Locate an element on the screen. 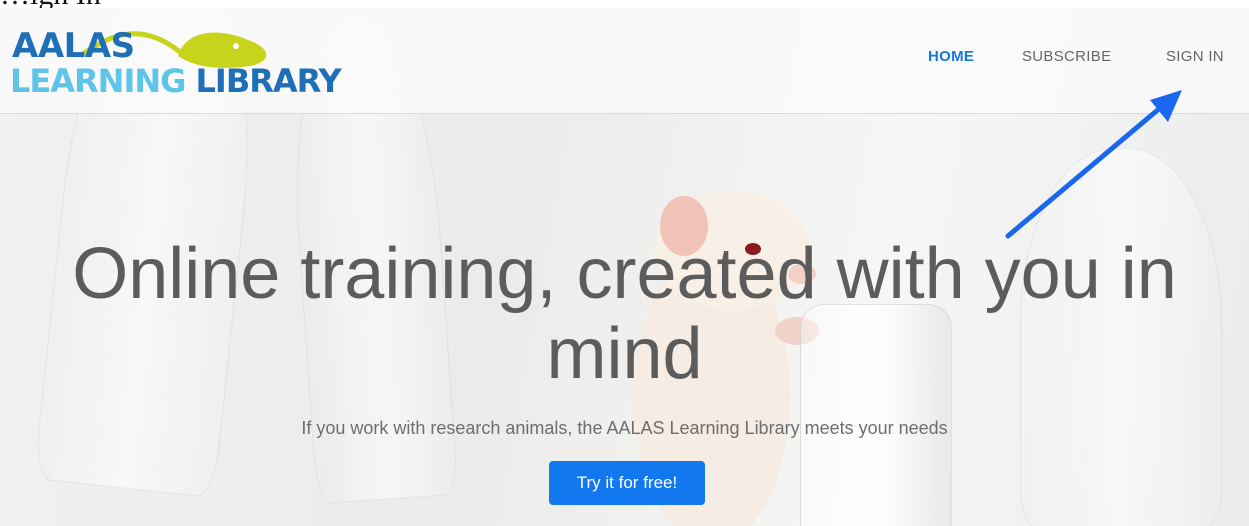  logo-text-learning-library: LEARNING LIBRARY is located at coordinates (176, 81).